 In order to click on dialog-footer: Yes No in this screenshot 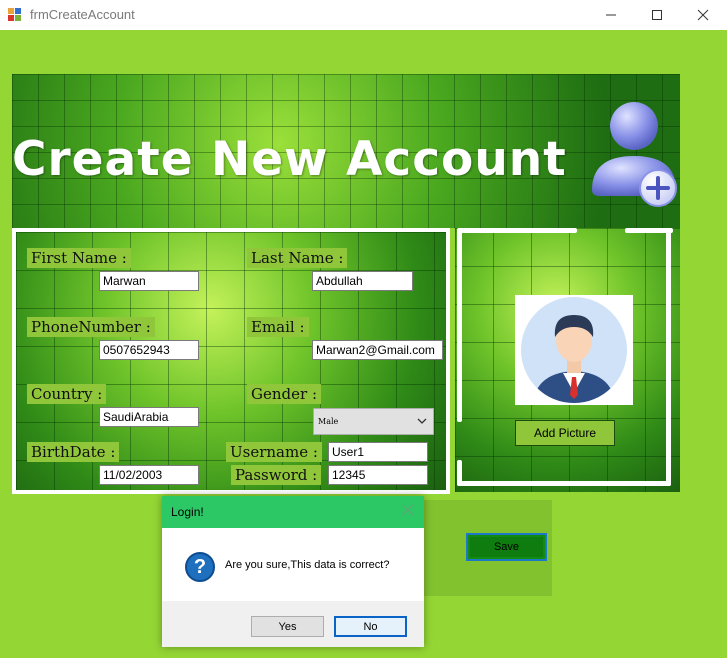, I will do `click(293, 624)`.